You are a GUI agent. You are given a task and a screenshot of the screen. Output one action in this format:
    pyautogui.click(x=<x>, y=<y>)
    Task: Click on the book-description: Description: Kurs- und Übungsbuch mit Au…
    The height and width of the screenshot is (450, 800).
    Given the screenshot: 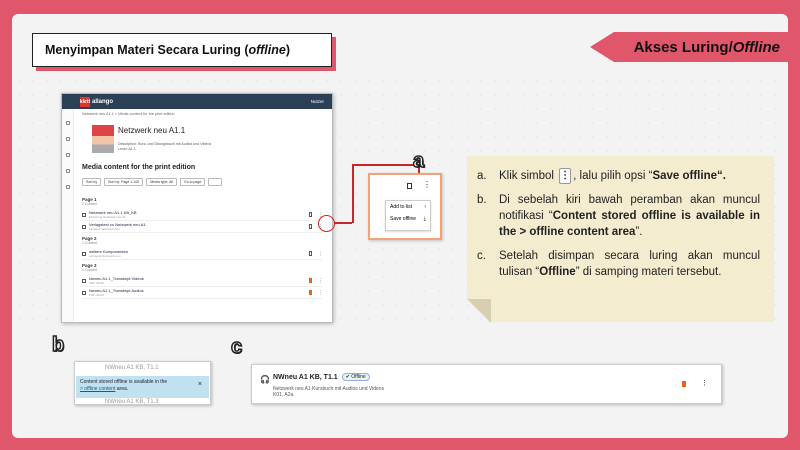 What is the action you would take?
    pyautogui.click(x=165, y=146)
    